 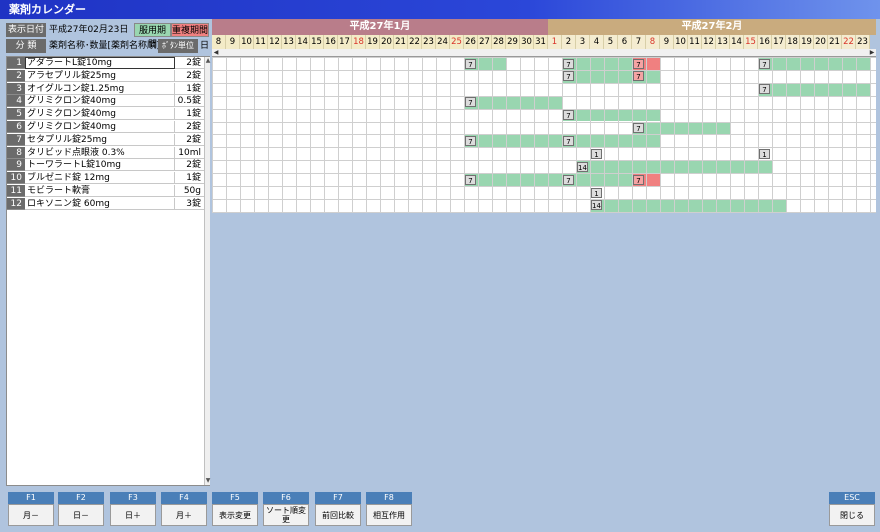 What do you see at coordinates (204, 46) in the screenshot?
I see `unit-value: 日` at bounding box center [204, 46].